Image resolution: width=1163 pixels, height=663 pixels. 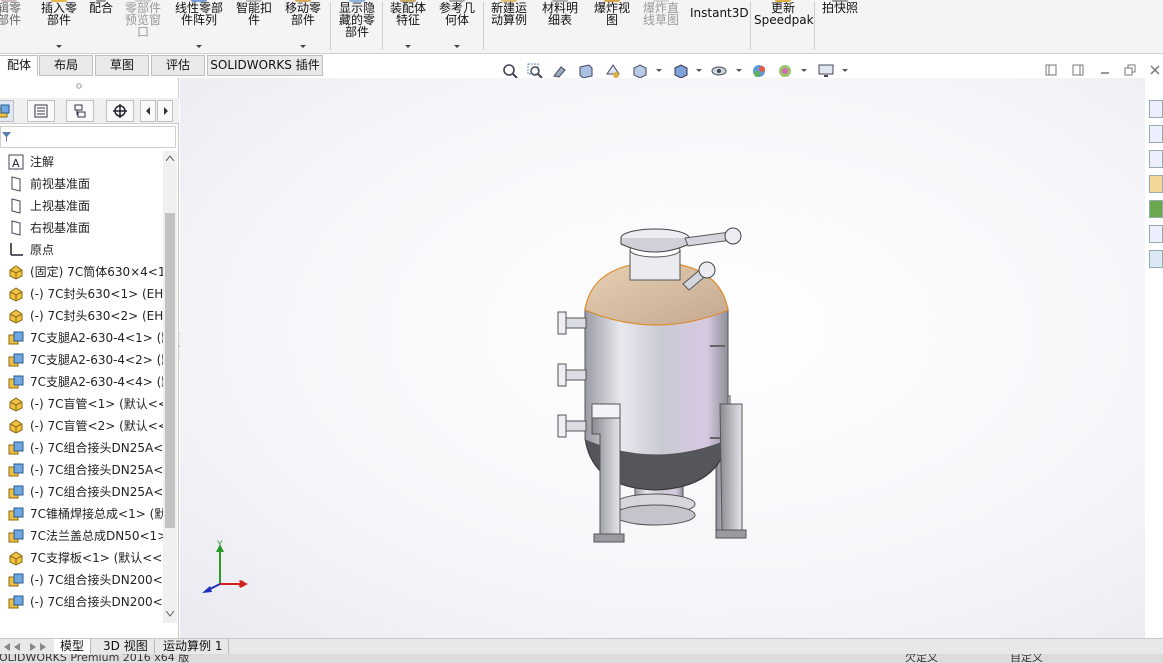 I want to click on tab-assembly: 配体, so click(x=19, y=65).